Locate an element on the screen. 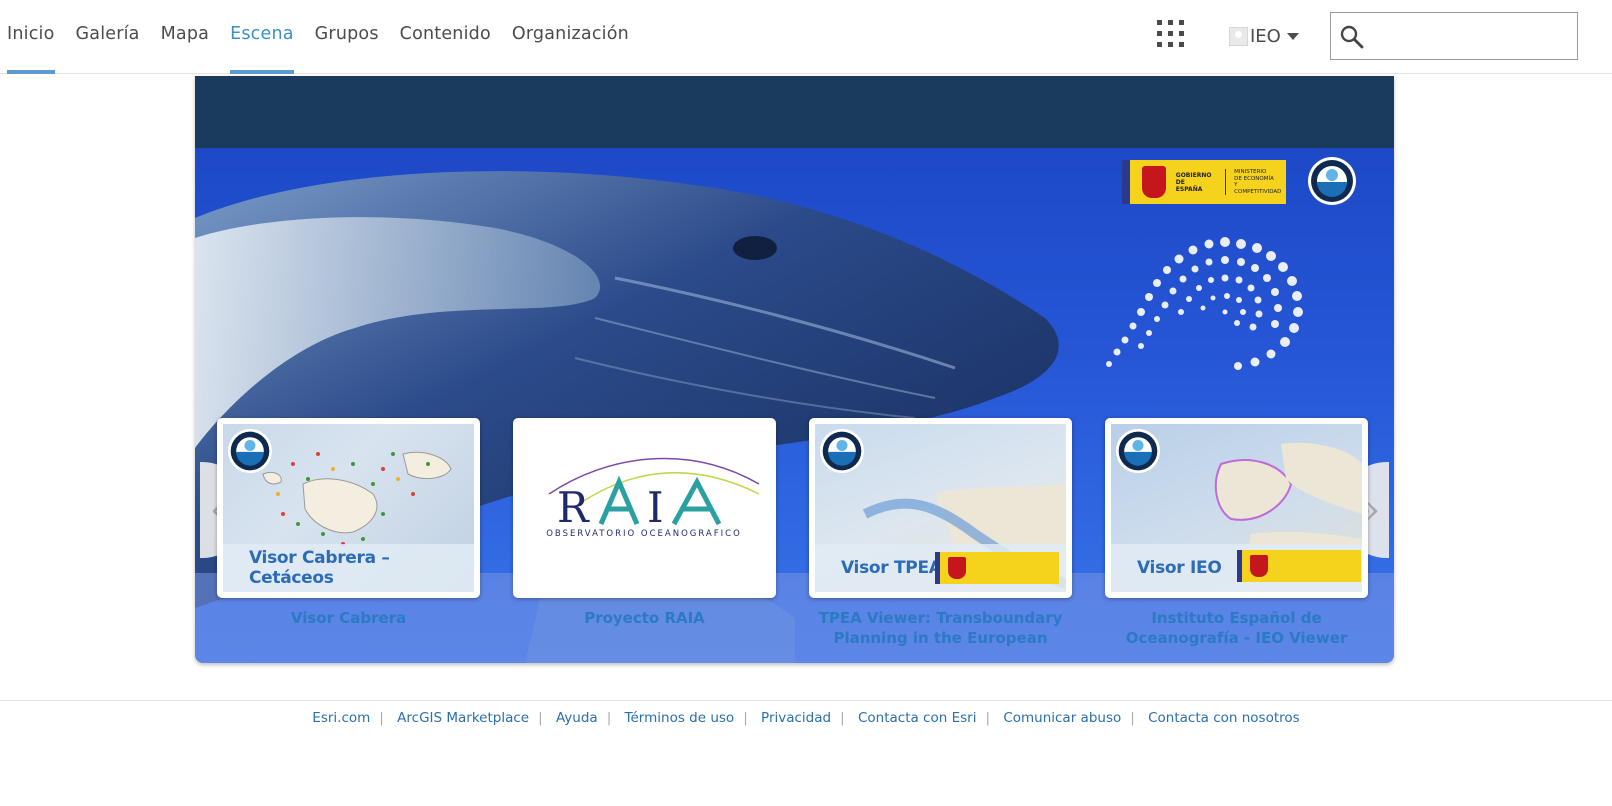 This screenshot has height=806, width=1612. nav-link-escena: Escena is located at coordinates (262, 37).